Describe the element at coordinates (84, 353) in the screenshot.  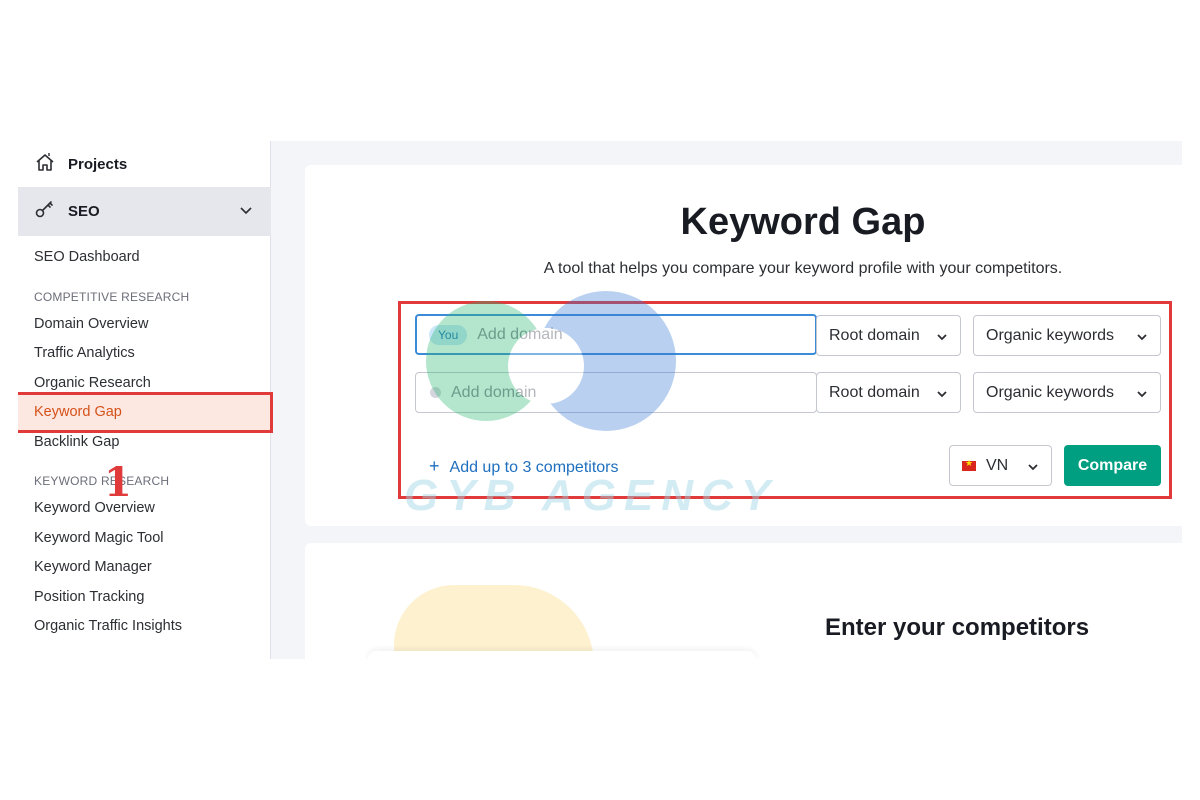
I see `sidebar-item-traffic-analytics: Traffic Analytics` at that location.